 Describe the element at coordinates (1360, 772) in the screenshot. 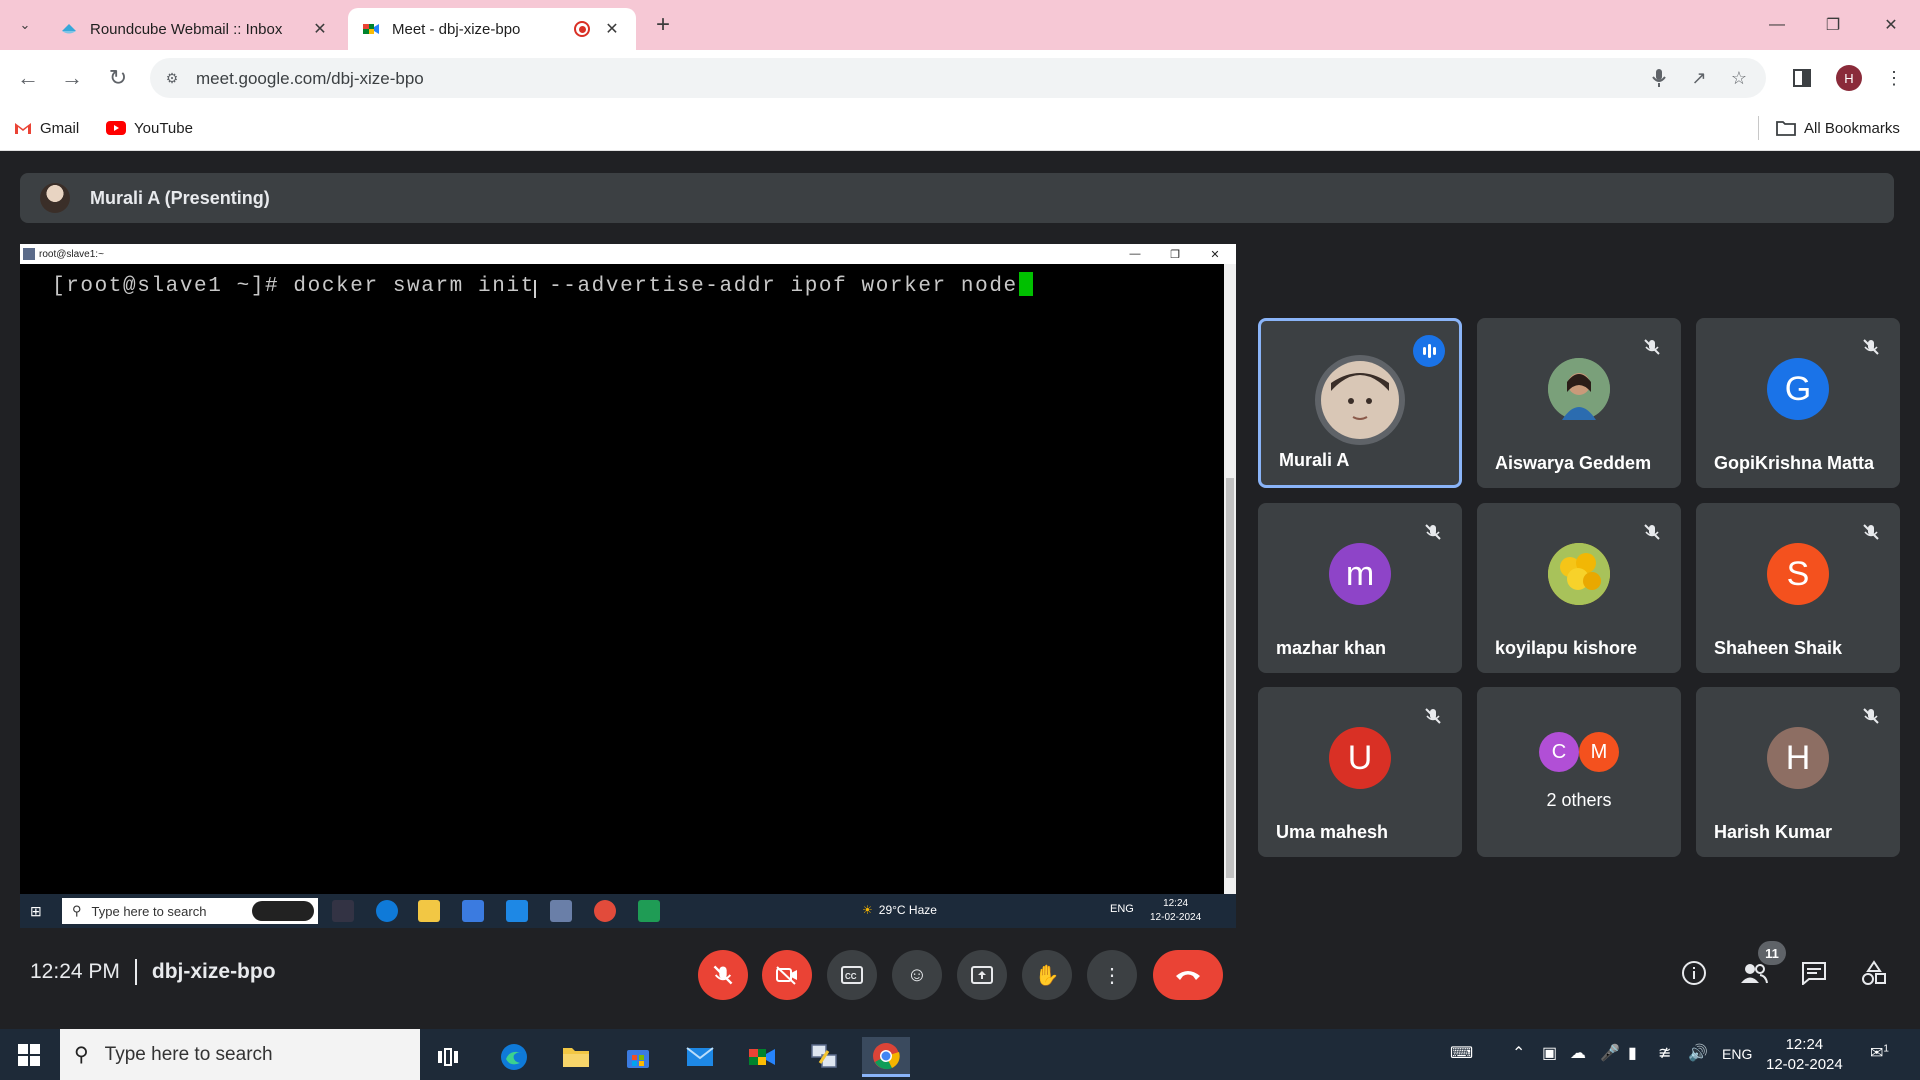

I see `participant-tile: U Uma mahesh` at that location.